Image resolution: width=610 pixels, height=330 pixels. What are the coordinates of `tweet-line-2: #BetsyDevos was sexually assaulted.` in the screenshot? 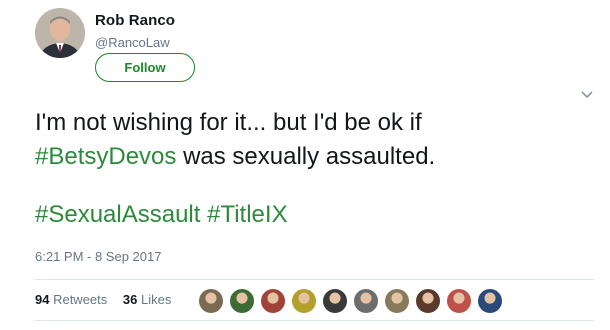 It's located at (315, 157).